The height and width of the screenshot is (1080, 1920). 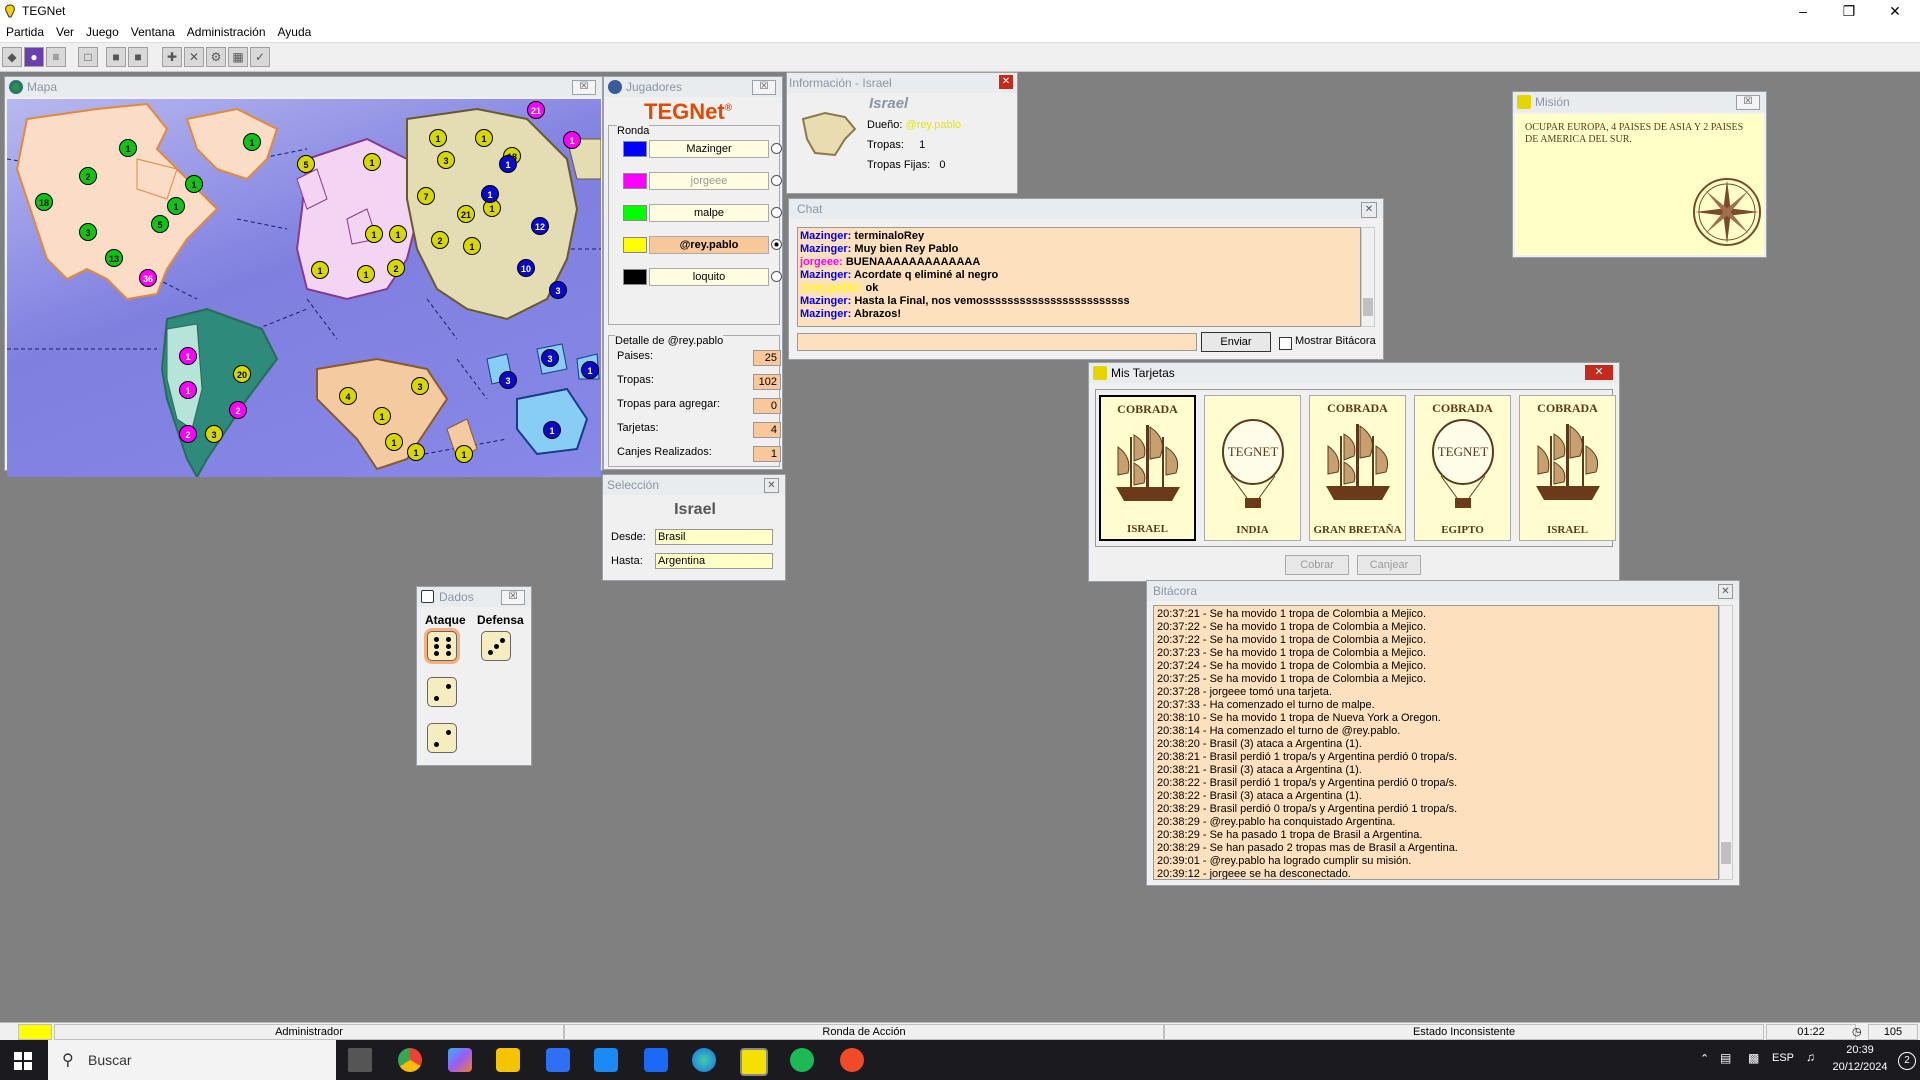 I want to click on player-row-rey-pablo: @rey.pablo, so click(x=700, y=245).